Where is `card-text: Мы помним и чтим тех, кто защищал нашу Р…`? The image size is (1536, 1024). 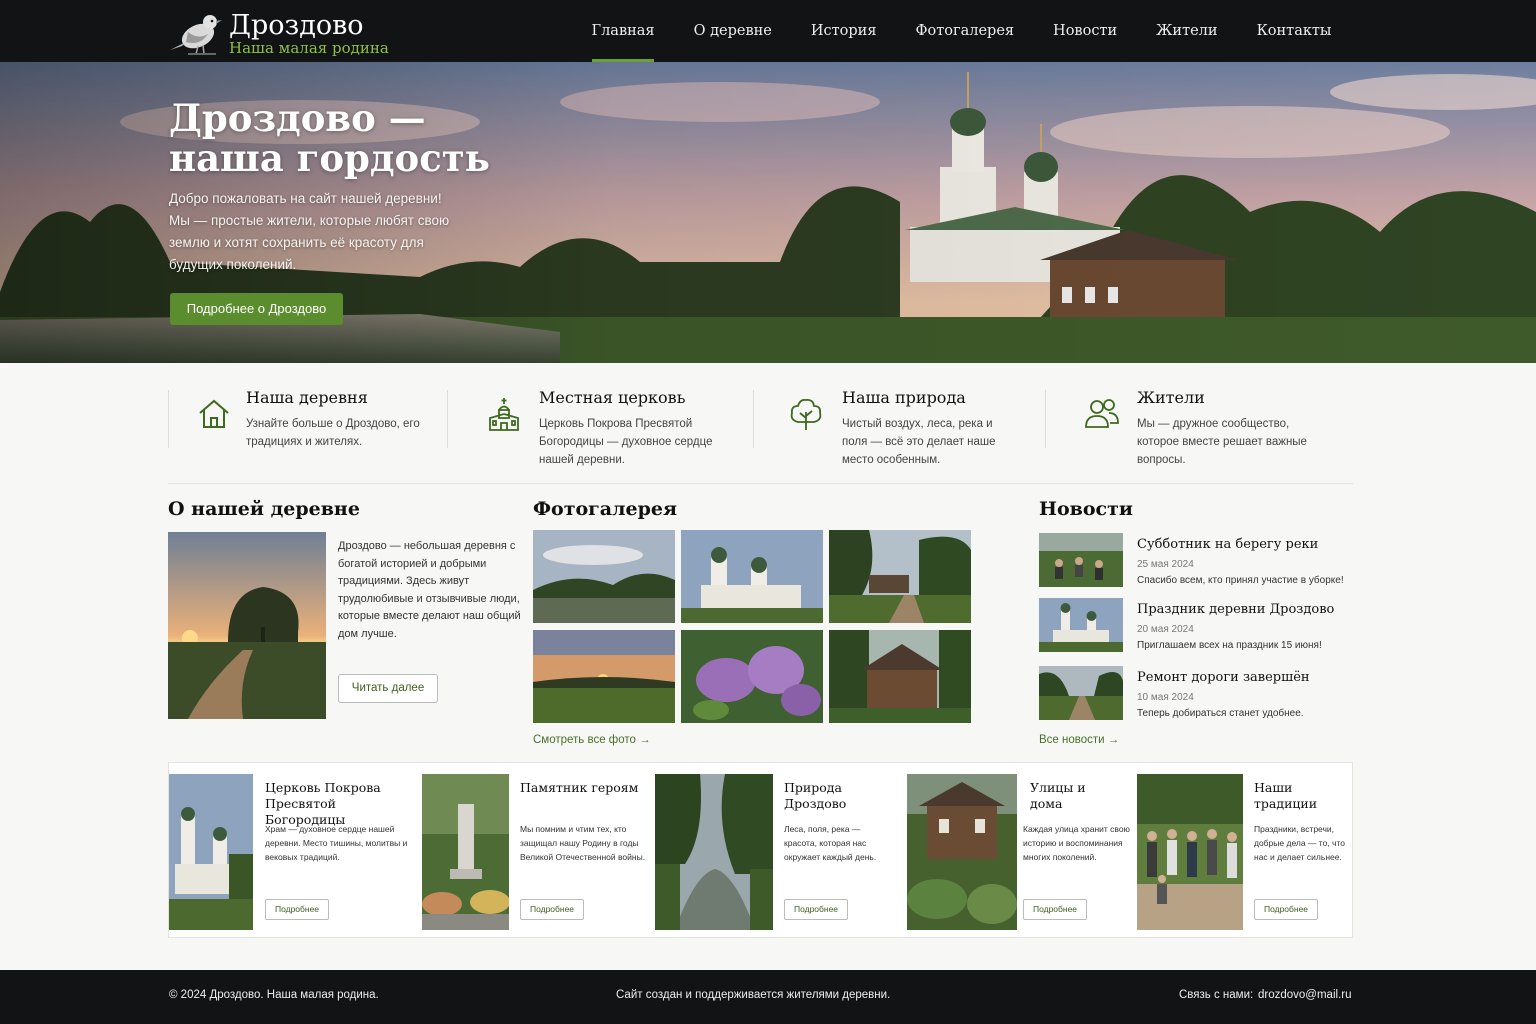
card-text: Мы помним и чтим тех, кто защищал нашу Р… is located at coordinates (583, 843).